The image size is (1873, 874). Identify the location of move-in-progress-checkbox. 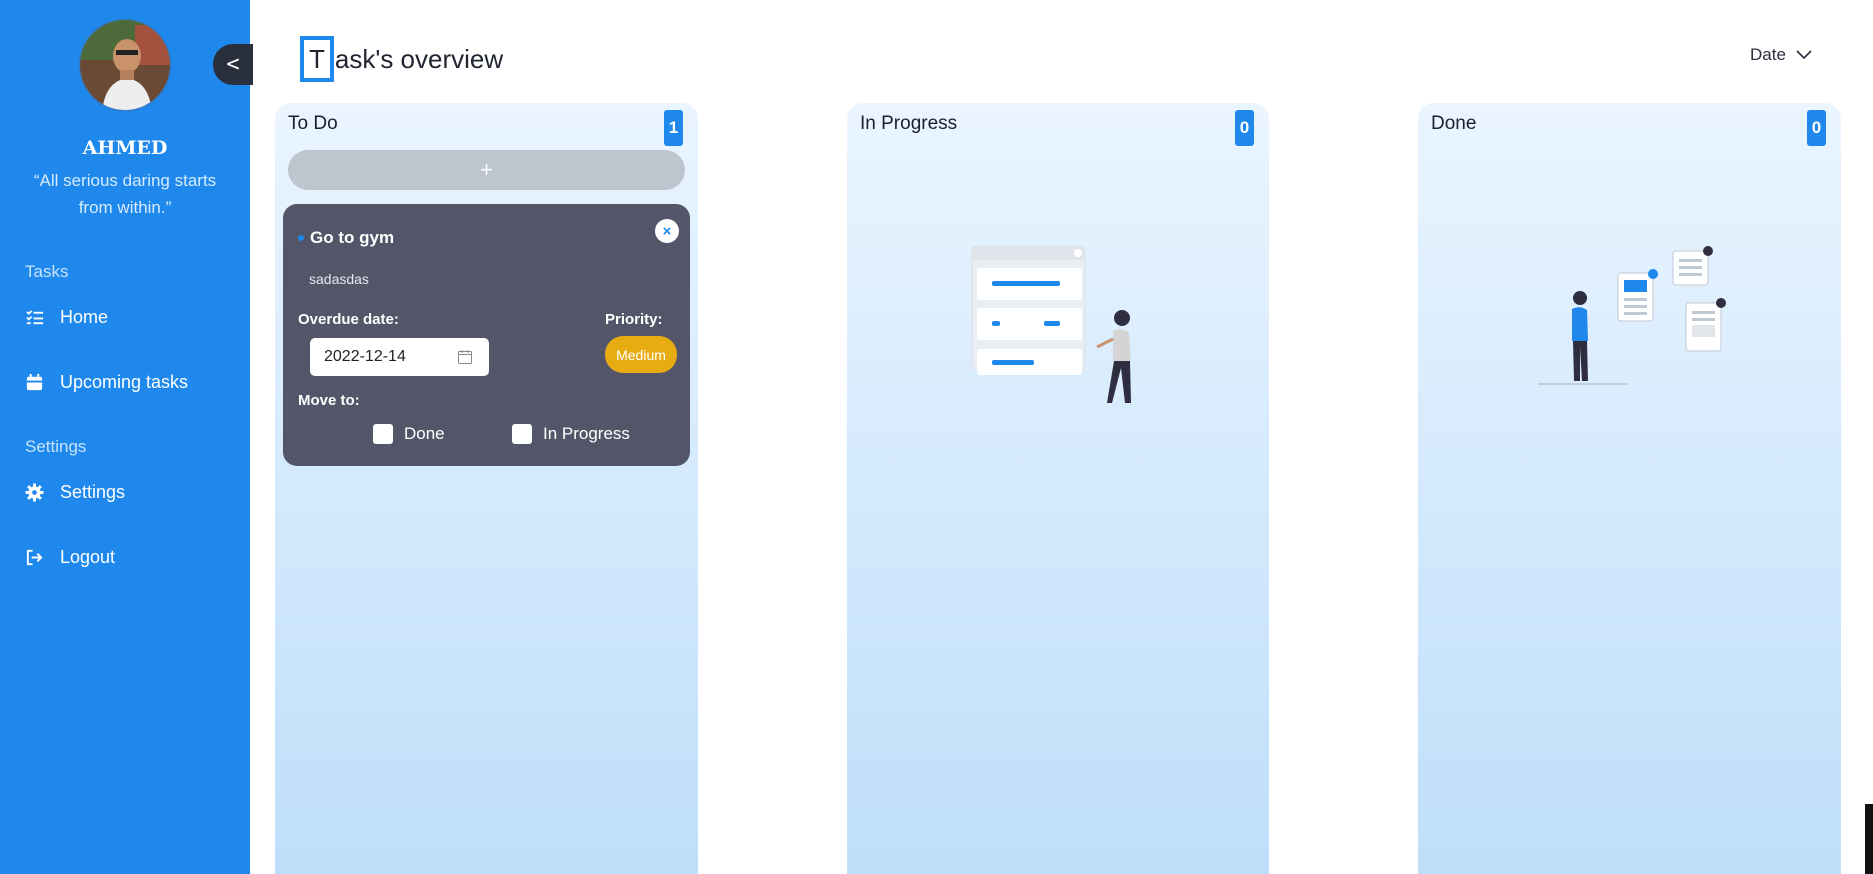
(522, 434).